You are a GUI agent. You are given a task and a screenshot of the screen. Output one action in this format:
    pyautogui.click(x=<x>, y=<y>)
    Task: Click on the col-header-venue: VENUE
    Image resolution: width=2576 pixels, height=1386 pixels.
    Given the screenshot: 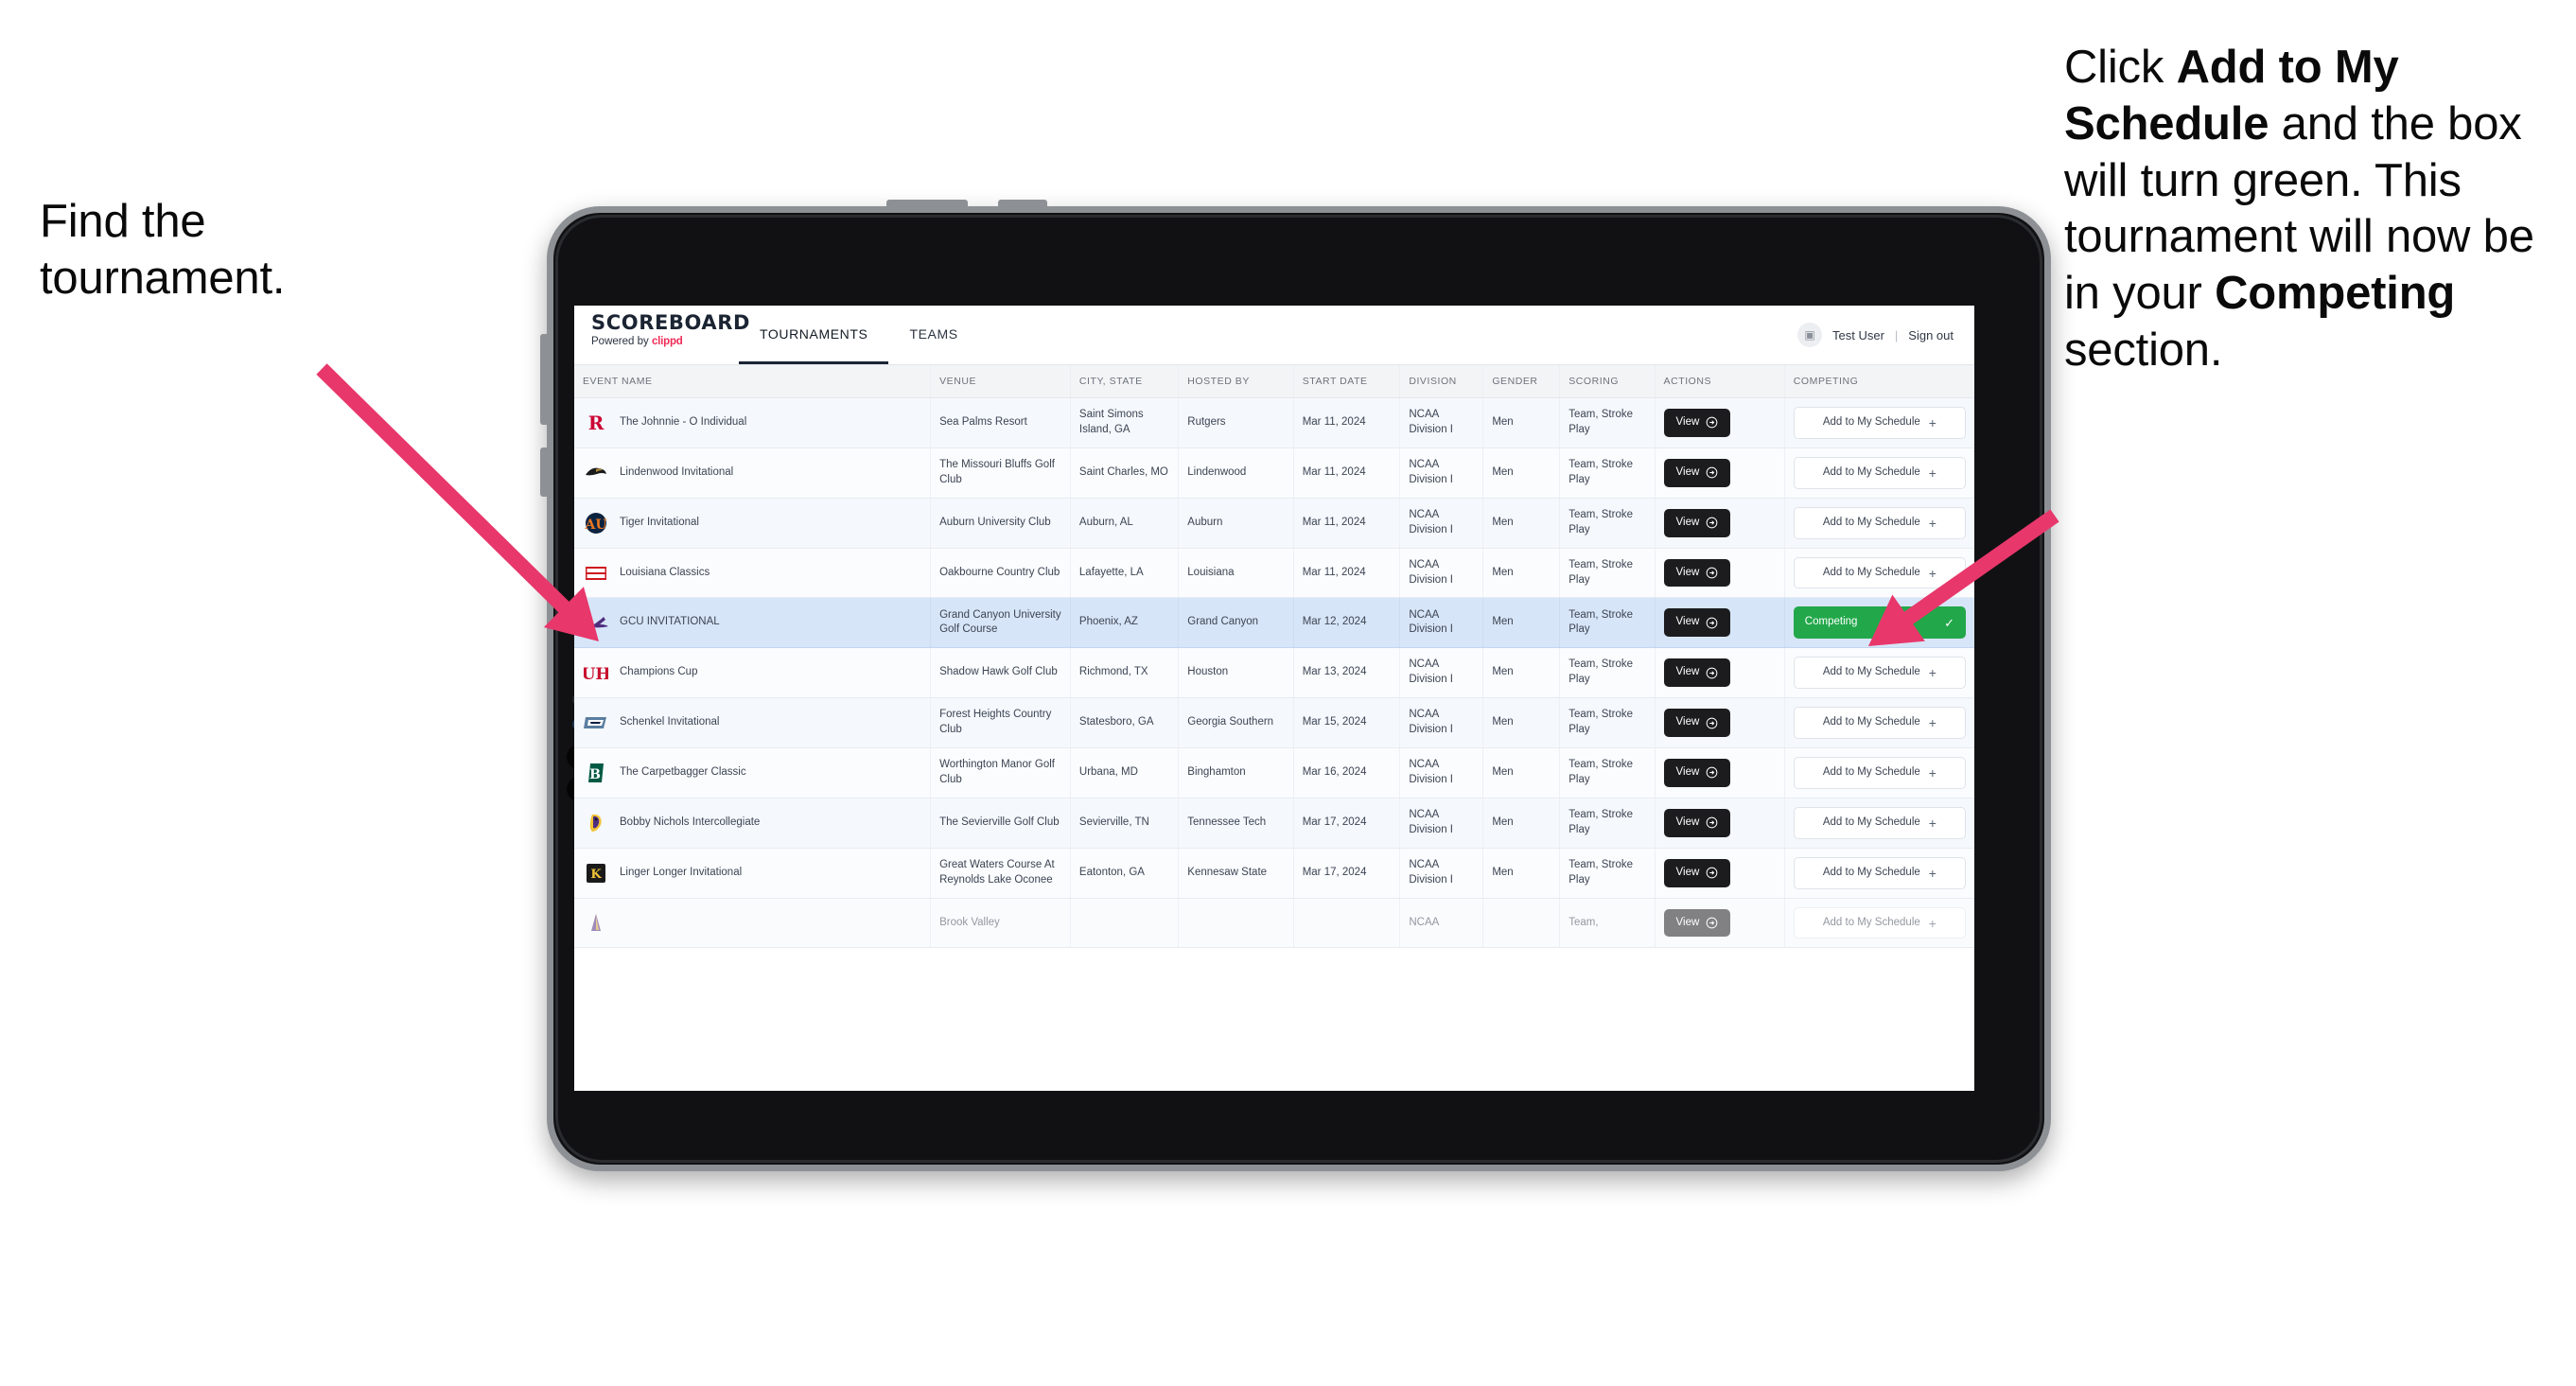 What is the action you would take?
    pyautogui.click(x=1000, y=381)
    